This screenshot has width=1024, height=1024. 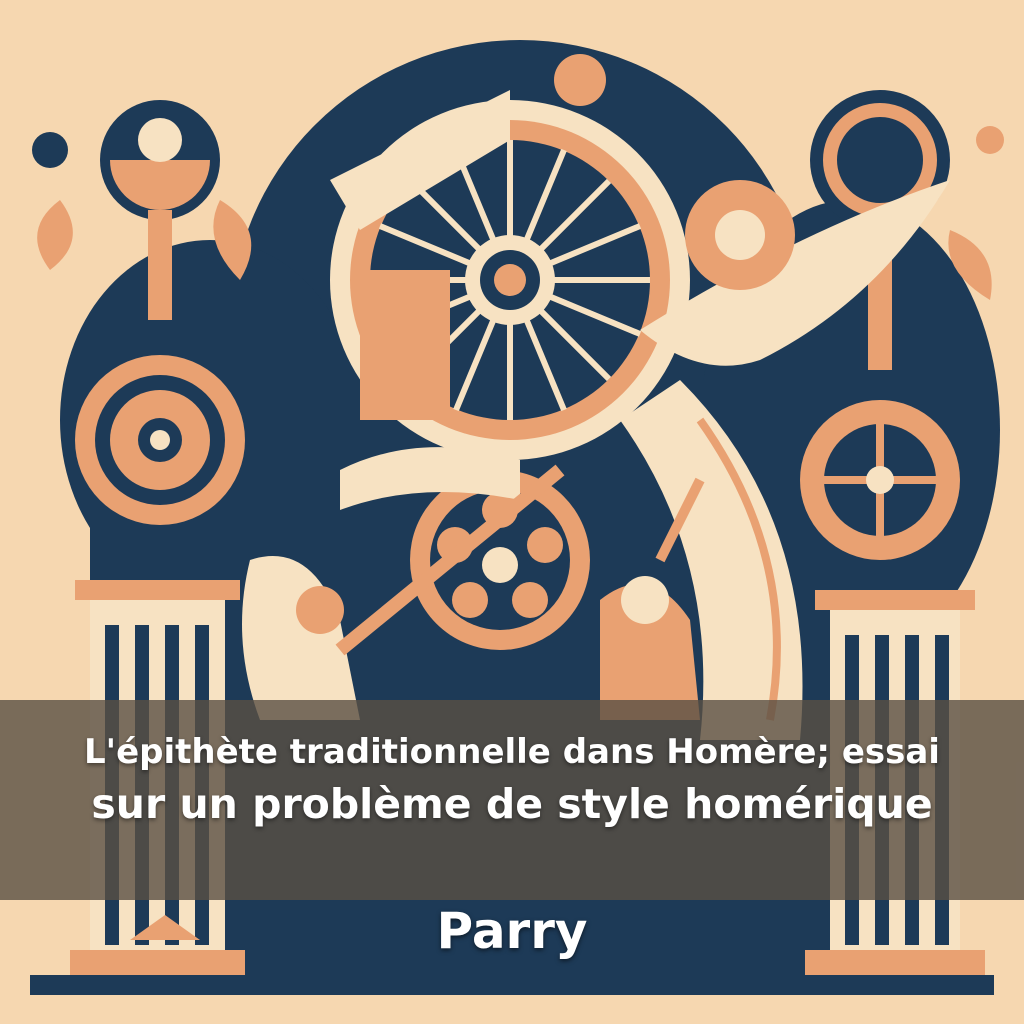 What do you see at coordinates (880, 480) in the screenshot?
I see `right-medallion` at bounding box center [880, 480].